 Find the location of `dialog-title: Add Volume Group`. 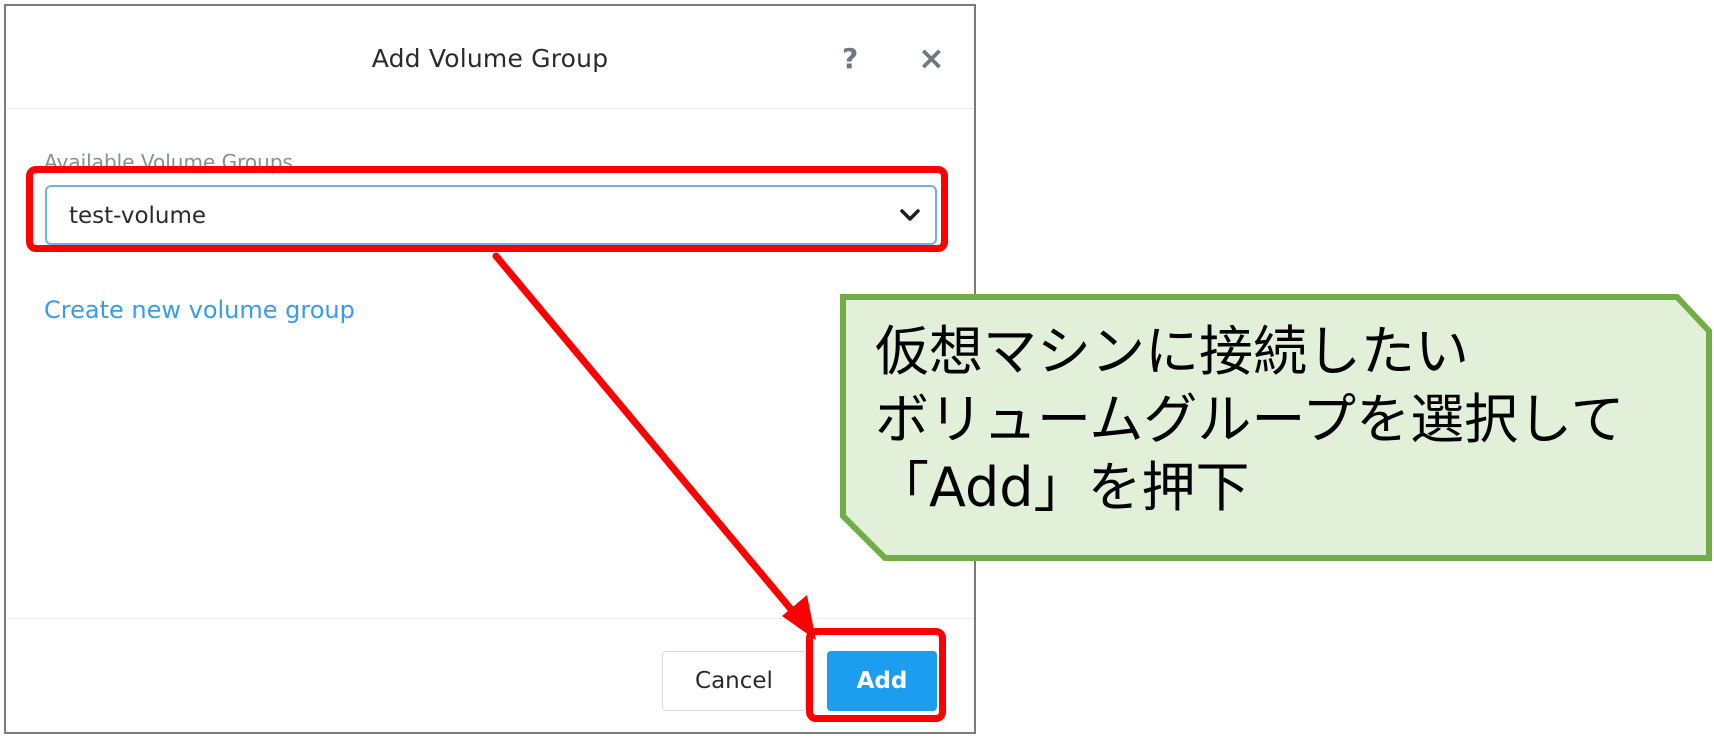

dialog-title: Add Volume Group is located at coordinates (490, 58).